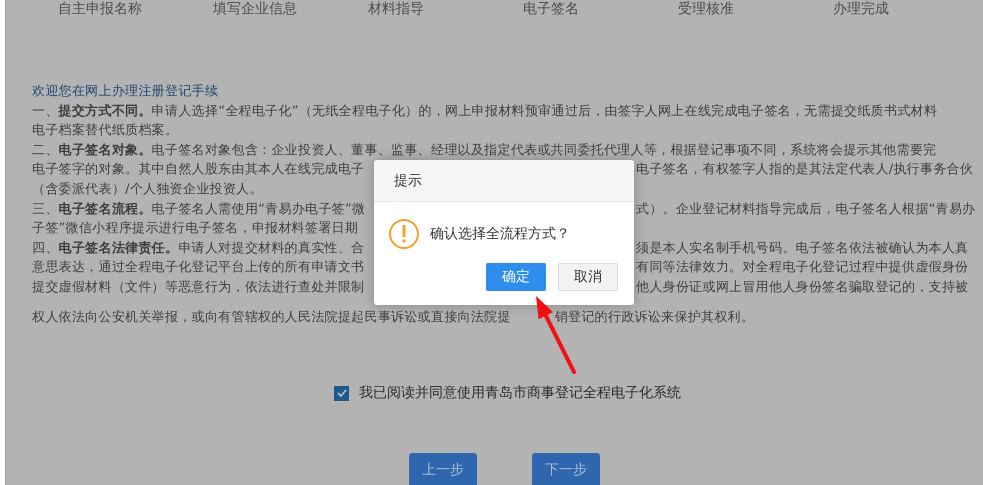 This screenshot has height=485, width=983. What do you see at coordinates (404, 234) in the screenshot?
I see `warning-icon` at bounding box center [404, 234].